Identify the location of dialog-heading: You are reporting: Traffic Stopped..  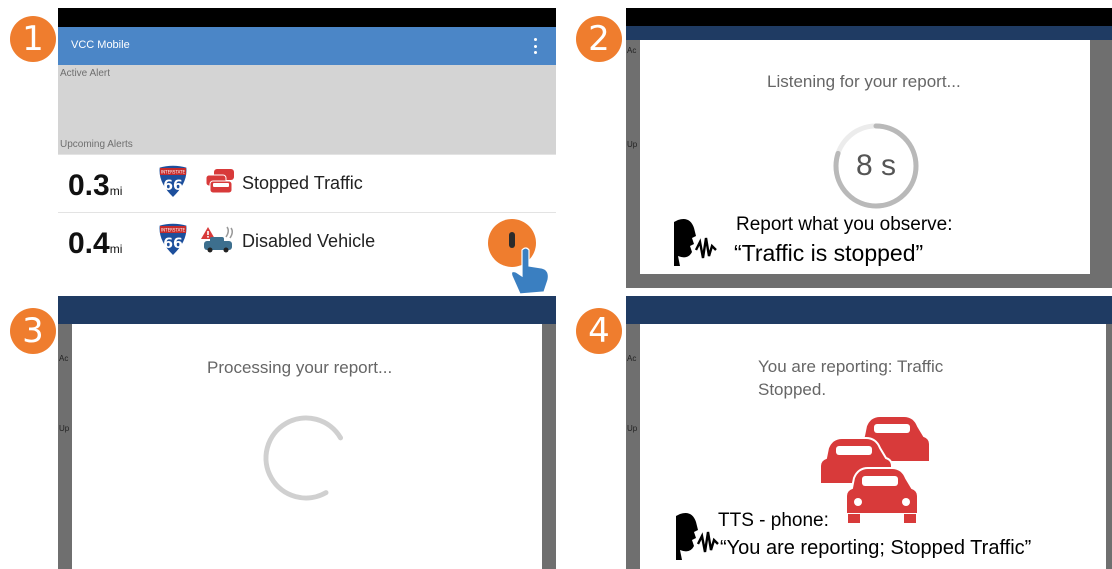
(851, 378).